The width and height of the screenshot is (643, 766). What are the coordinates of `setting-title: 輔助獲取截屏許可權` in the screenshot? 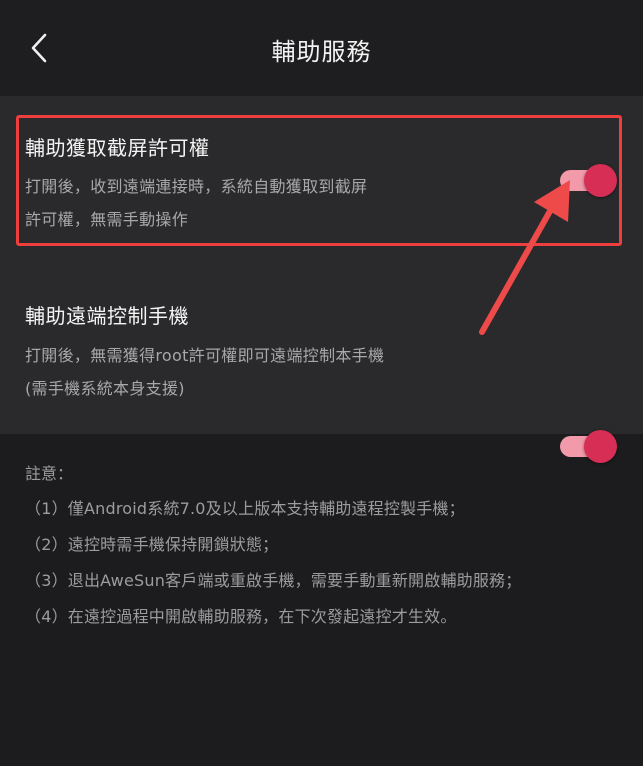 It's located at (117, 148).